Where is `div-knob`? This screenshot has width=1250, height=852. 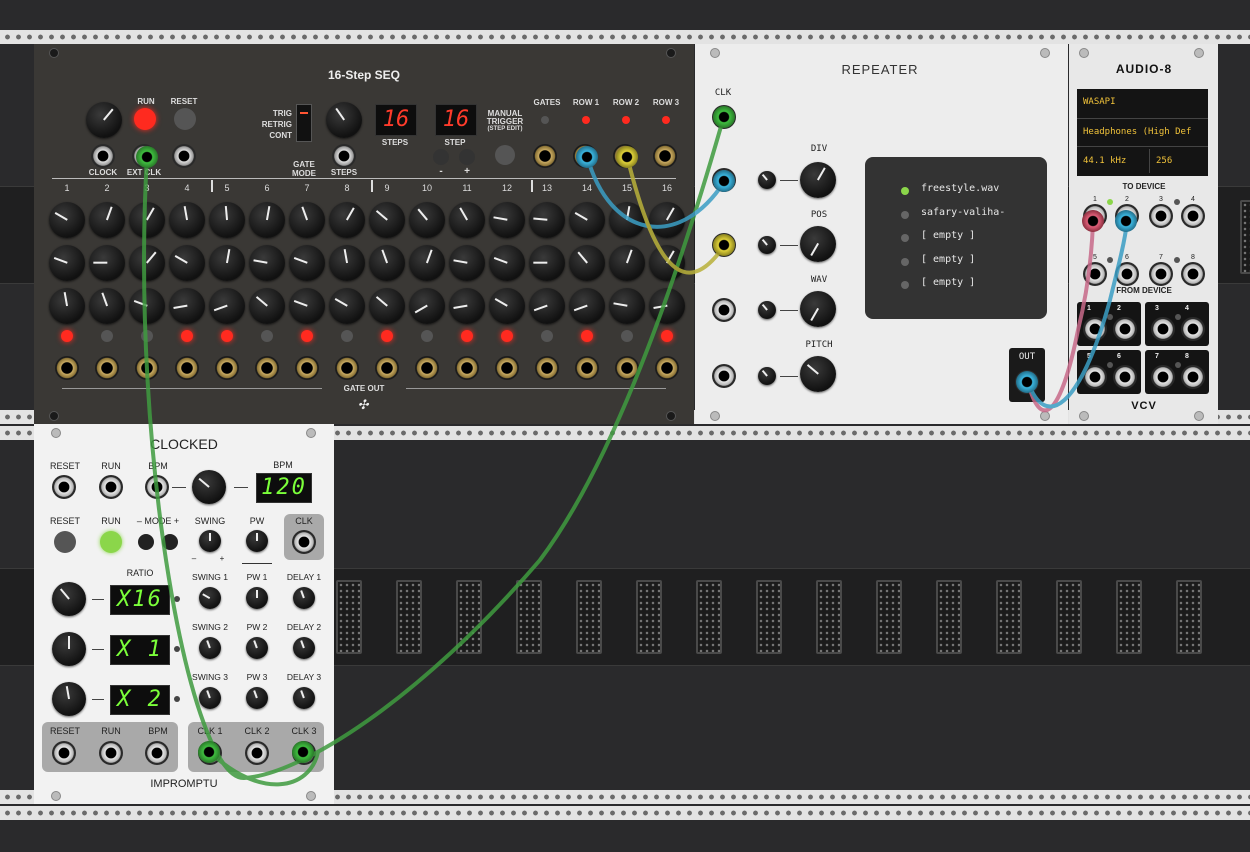
div-knob is located at coordinates (818, 180).